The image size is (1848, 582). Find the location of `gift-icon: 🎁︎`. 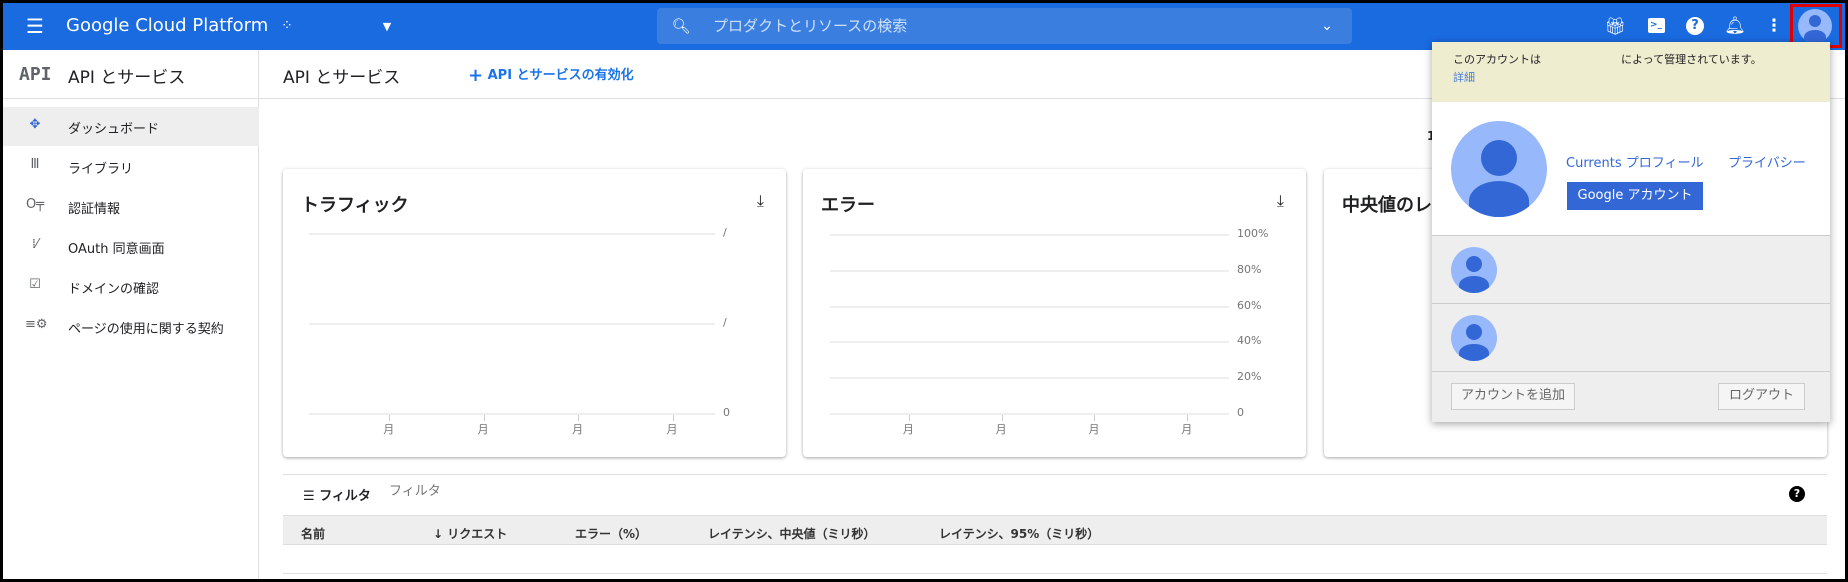

gift-icon: 🎁︎ is located at coordinates (1615, 27).